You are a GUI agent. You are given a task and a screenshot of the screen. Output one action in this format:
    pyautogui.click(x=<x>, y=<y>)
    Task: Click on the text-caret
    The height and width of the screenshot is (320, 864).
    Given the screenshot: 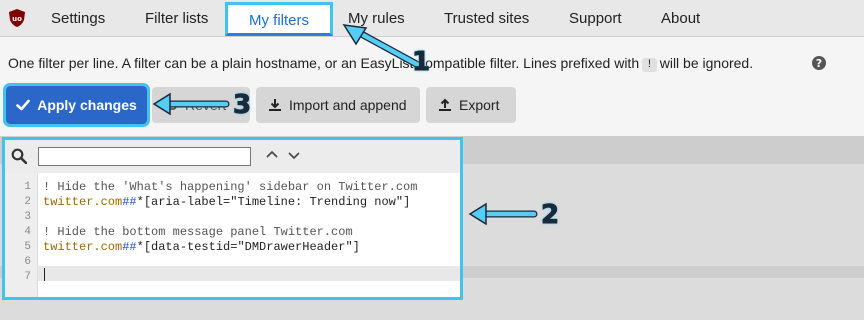 What is the action you would take?
    pyautogui.click(x=44, y=274)
    